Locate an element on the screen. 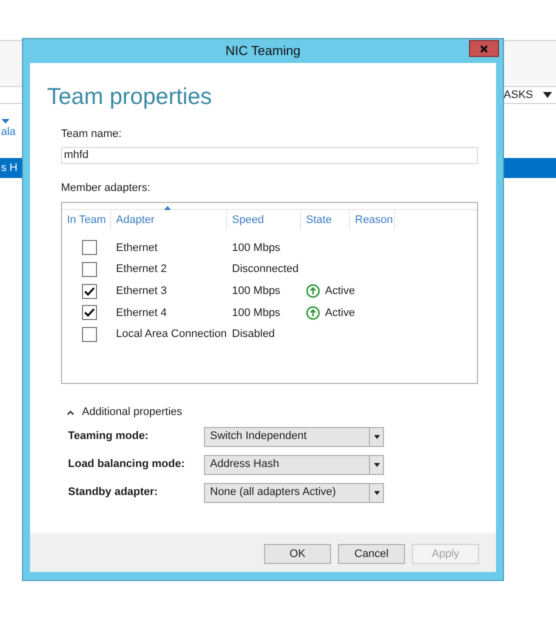  column-header: ala is located at coordinates (8, 132).